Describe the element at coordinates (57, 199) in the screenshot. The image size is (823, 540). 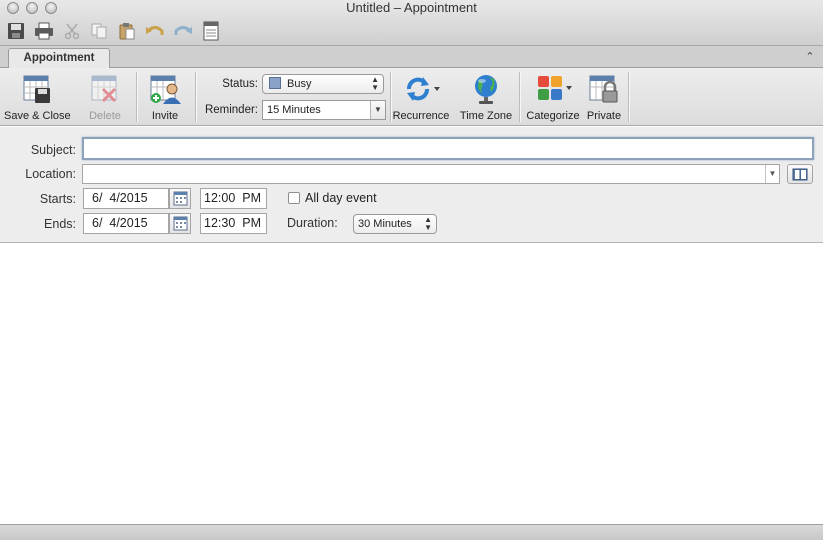
I see `starts-label: Starts:` at that location.